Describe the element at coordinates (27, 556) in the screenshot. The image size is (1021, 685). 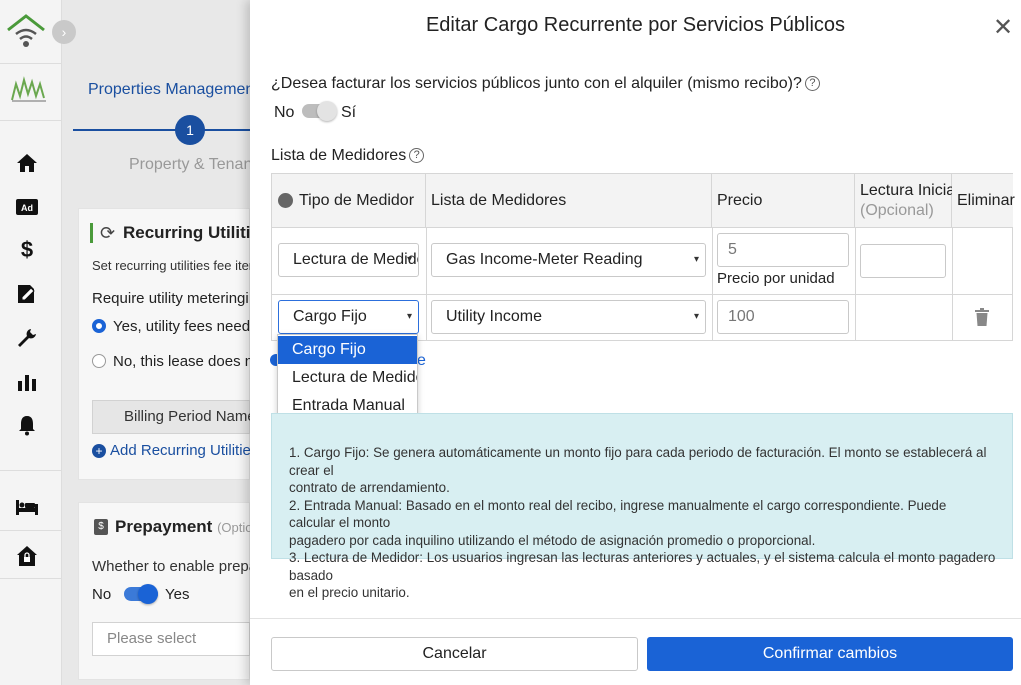
I see `home-lock-icon` at that location.